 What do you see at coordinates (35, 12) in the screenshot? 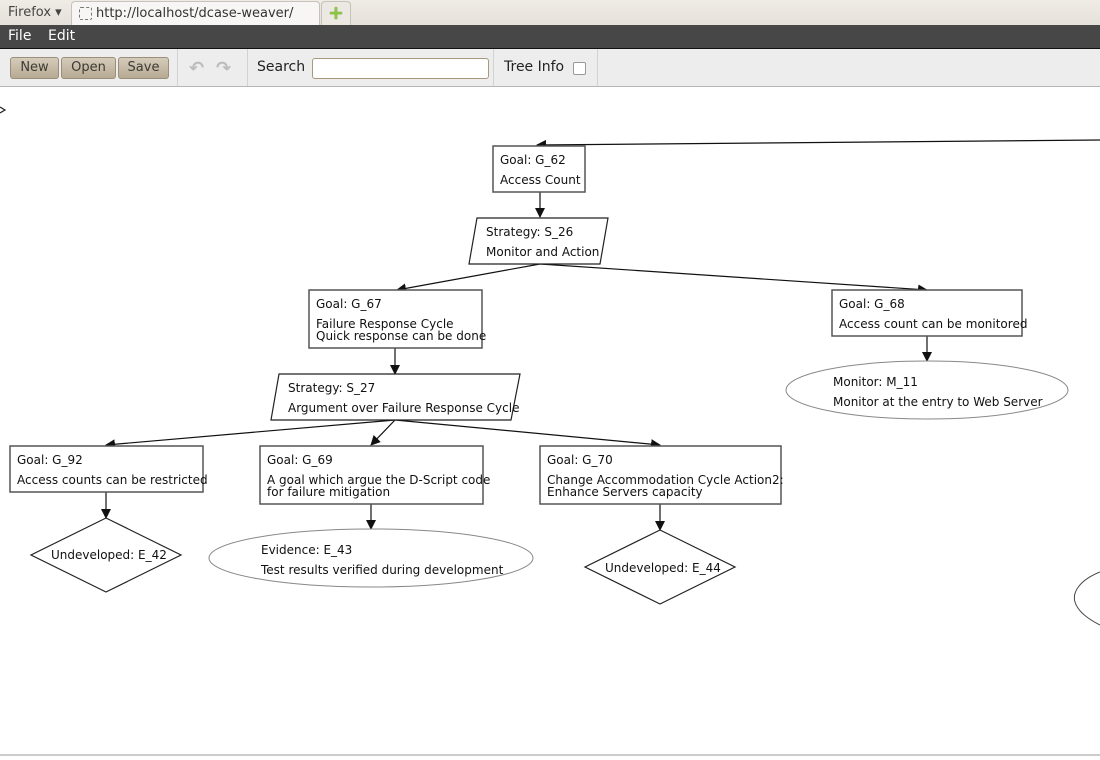
I see `firefox-menu-button: Firefox ▾` at bounding box center [35, 12].